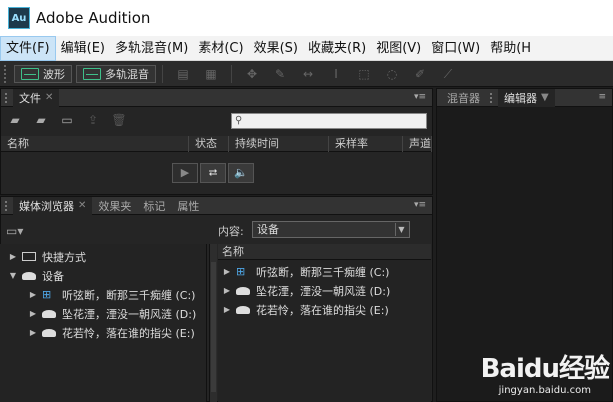 This screenshot has height=402, width=613. What do you see at coordinates (398, 48) in the screenshot?
I see `menu-view: 视图(V)` at bounding box center [398, 48].